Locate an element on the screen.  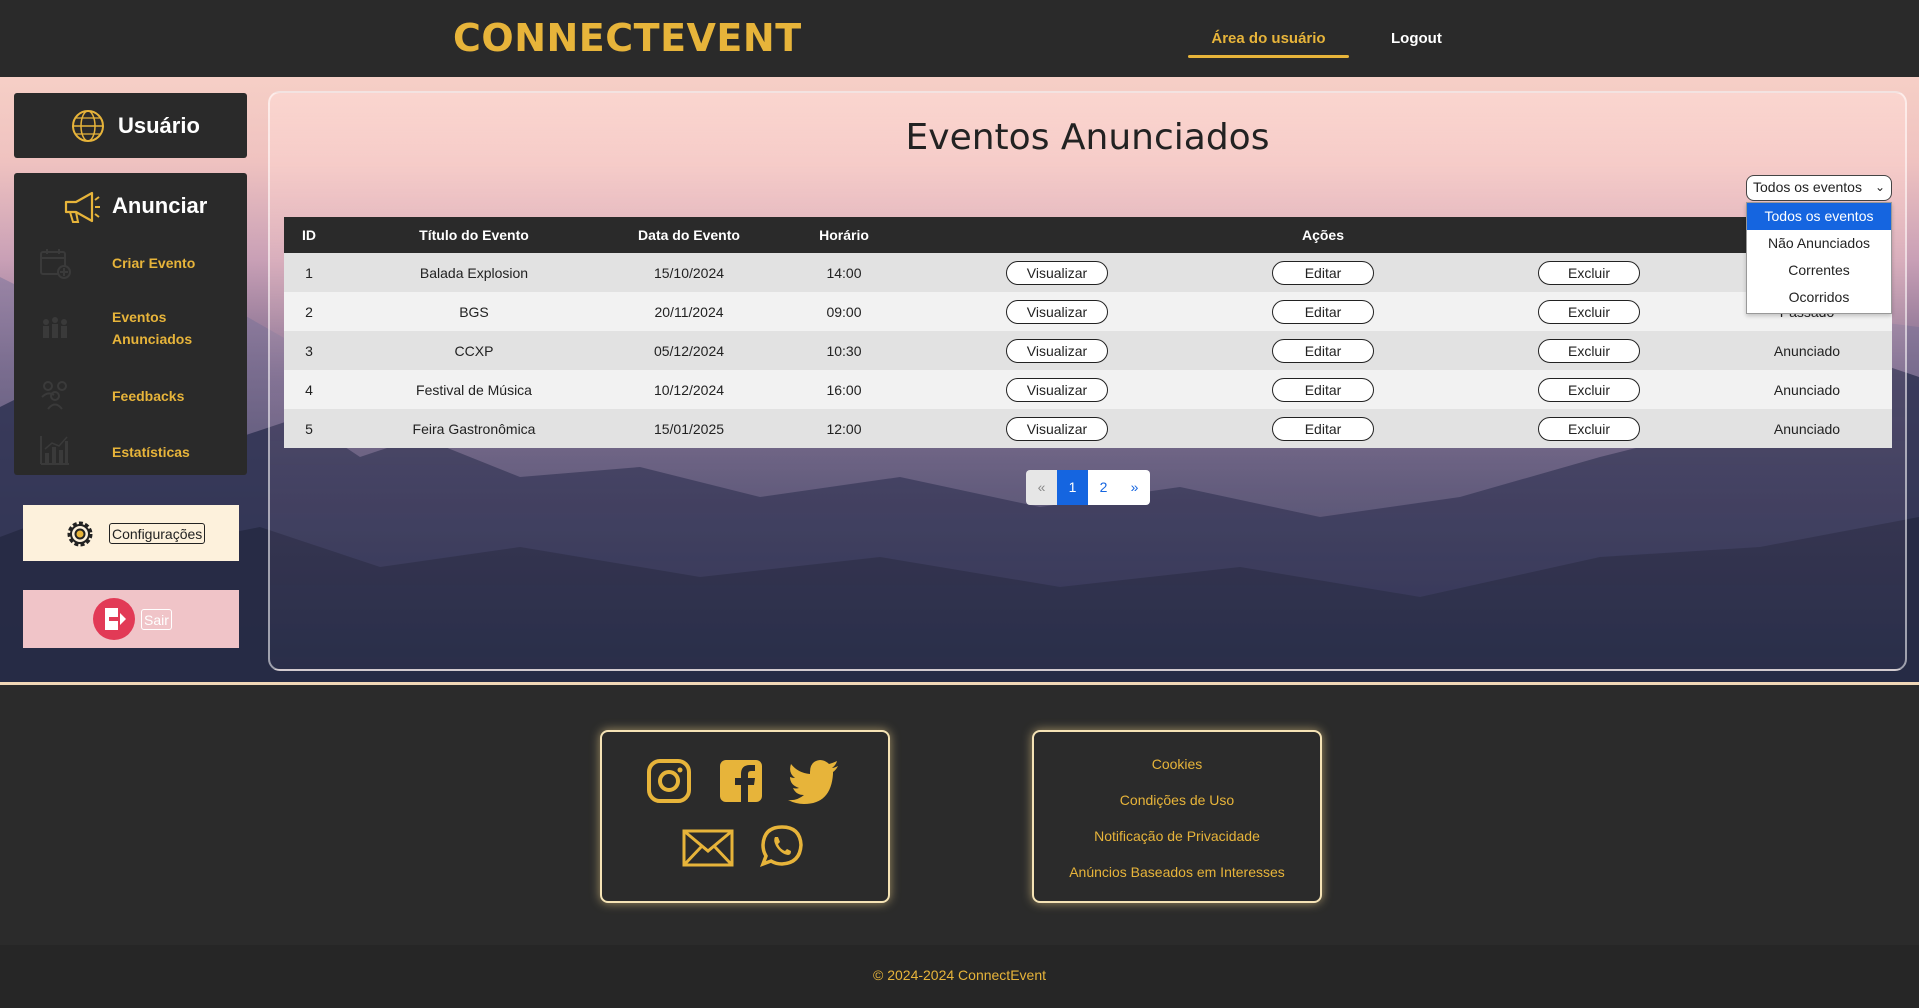
header-time: Horário is located at coordinates (844, 235).